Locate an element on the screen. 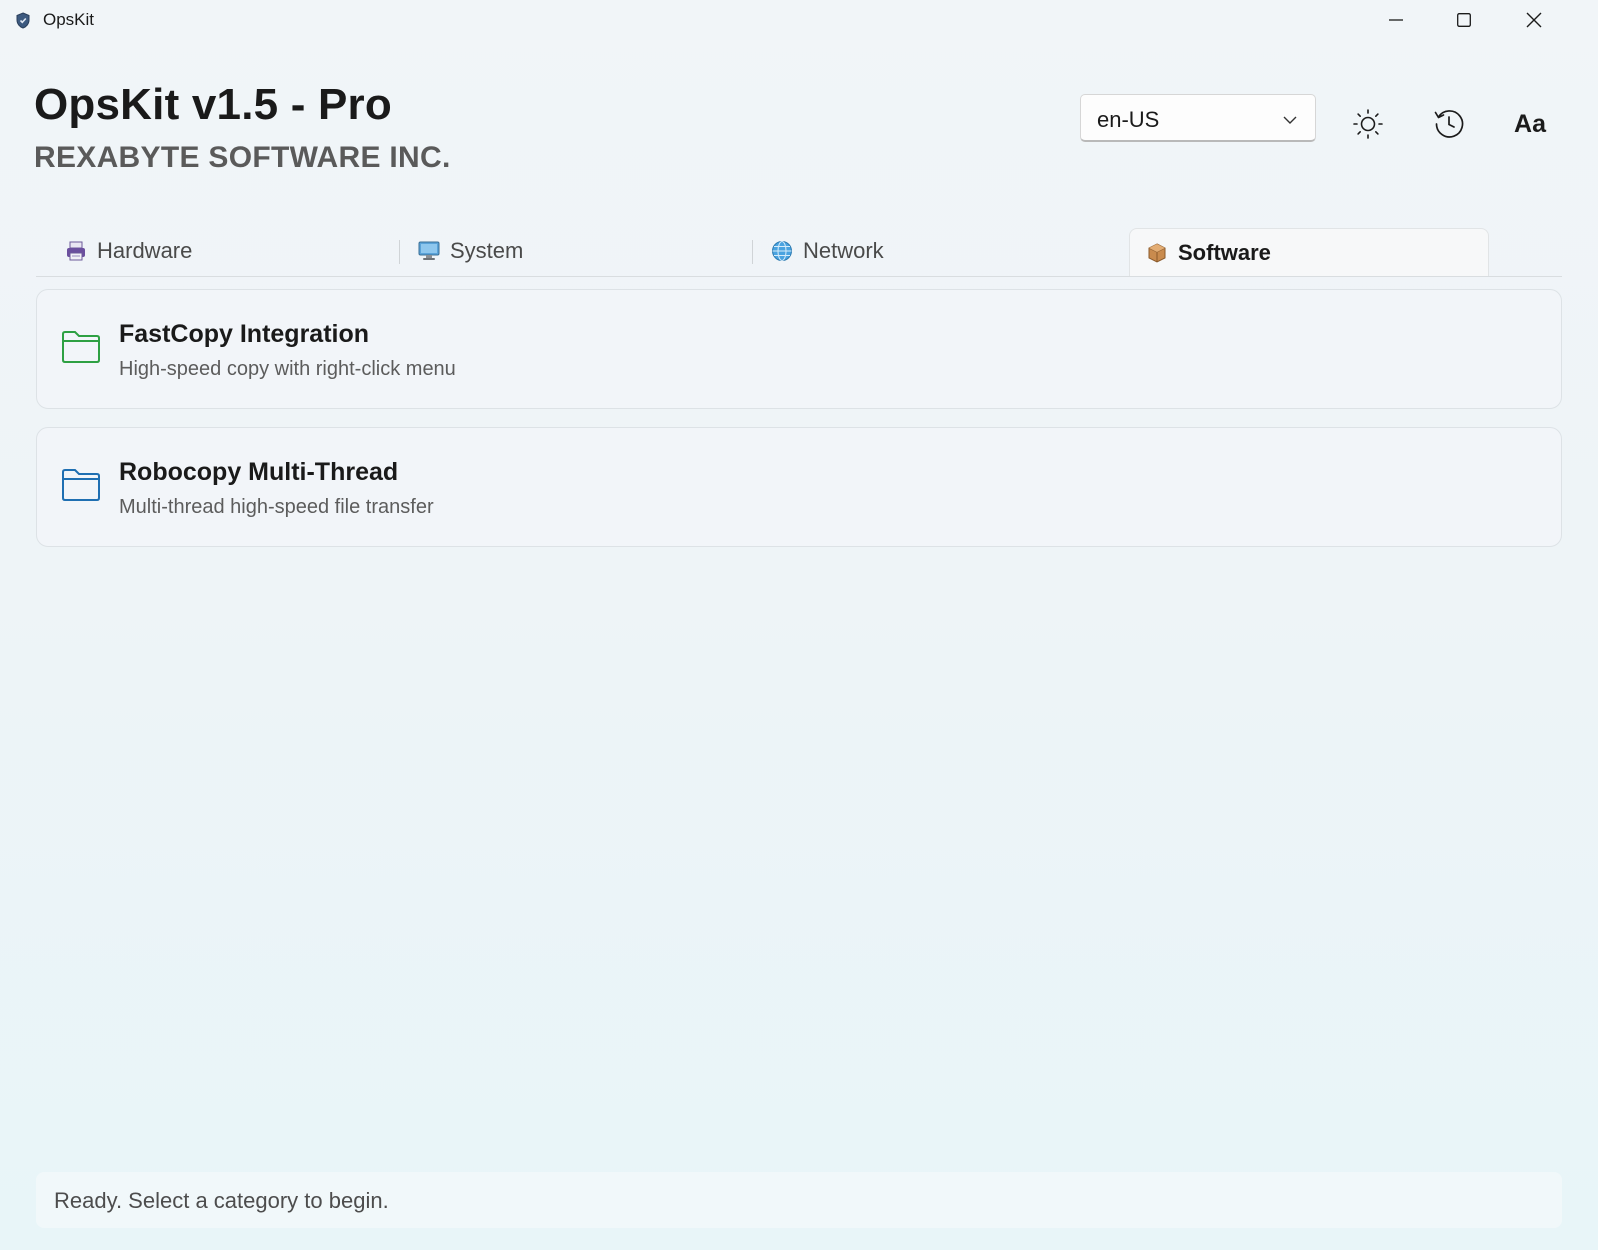 The image size is (1598, 1250). close-button is located at coordinates (1534, 20).